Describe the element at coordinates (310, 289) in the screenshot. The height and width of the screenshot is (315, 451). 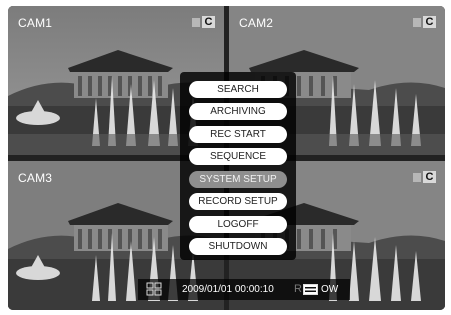
I see `overwrite-icon` at that location.